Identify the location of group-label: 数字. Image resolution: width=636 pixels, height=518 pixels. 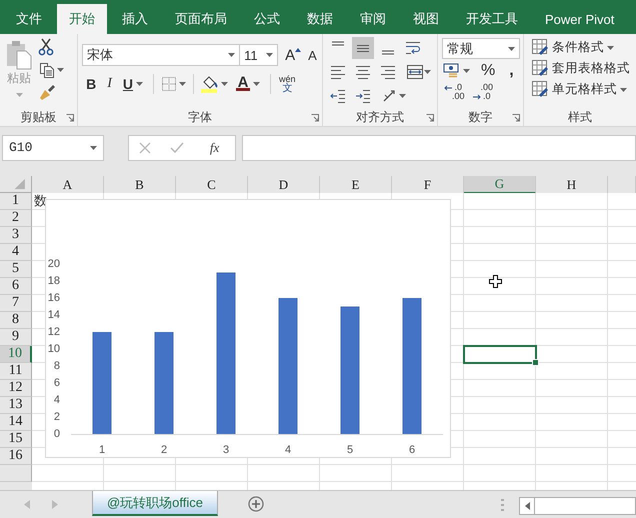
(480, 117).